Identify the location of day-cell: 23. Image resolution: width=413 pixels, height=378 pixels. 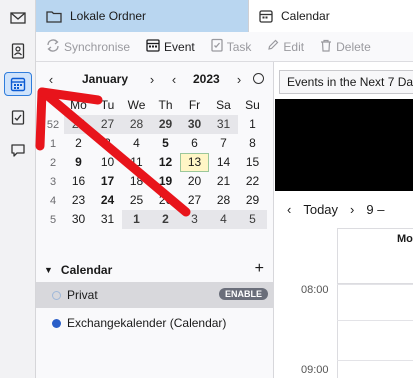
(78, 200).